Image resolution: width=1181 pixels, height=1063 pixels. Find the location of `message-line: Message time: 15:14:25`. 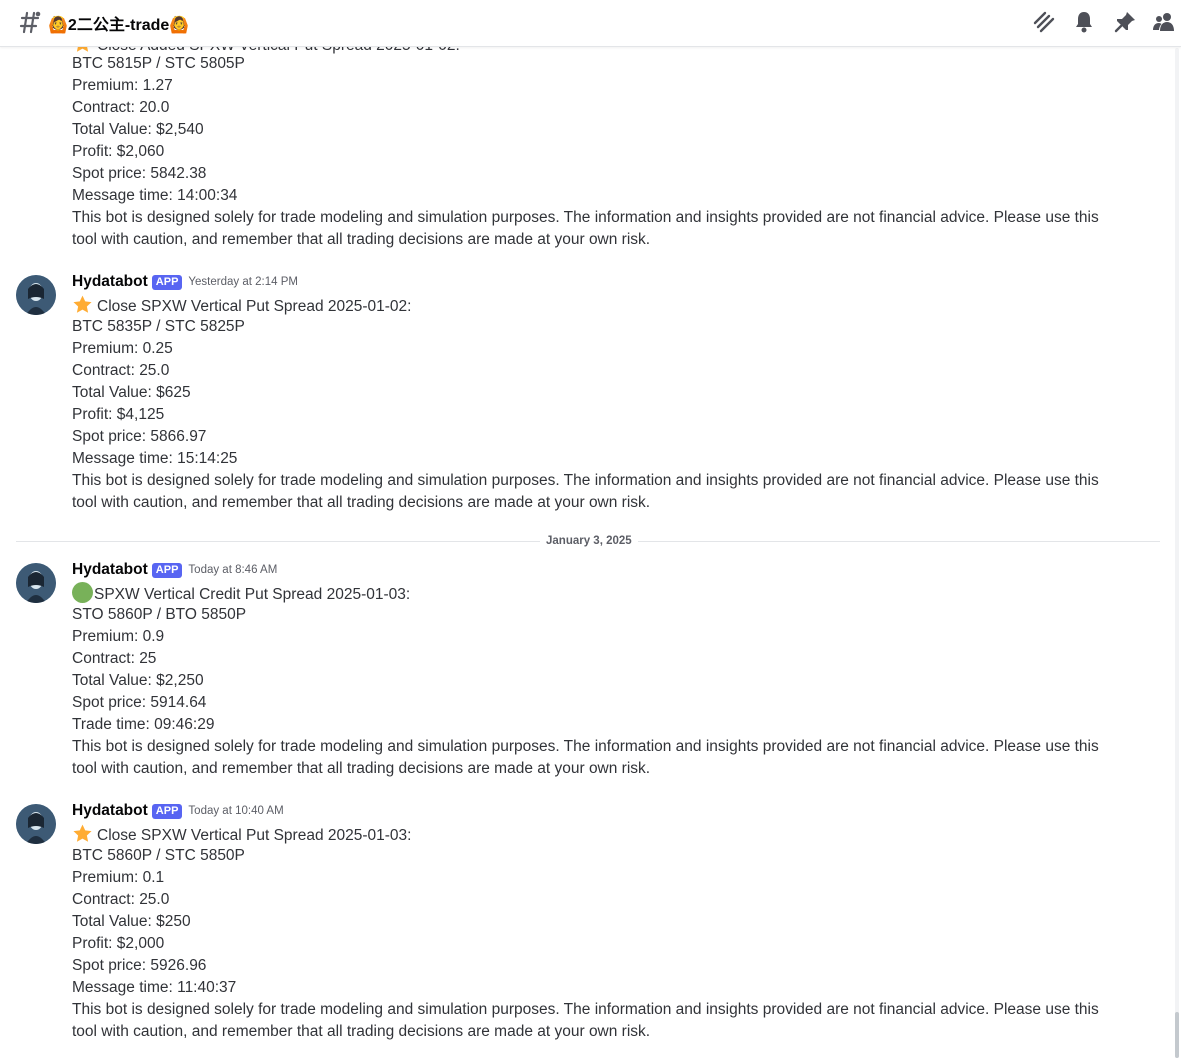

message-line: Message time: 15:14:25 is located at coordinates (155, 458).